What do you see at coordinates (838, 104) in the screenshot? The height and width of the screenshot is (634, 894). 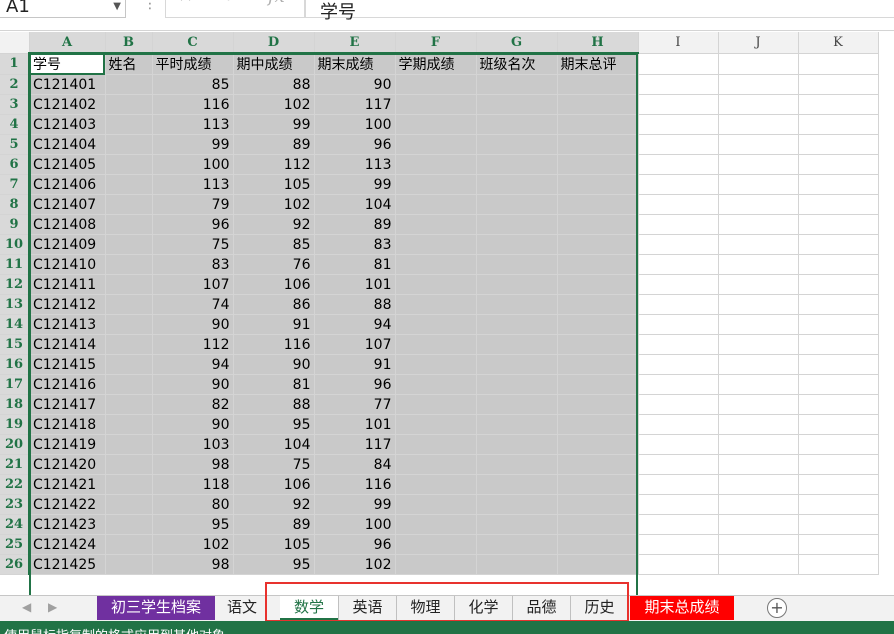 I see `cell-k3` at bounding box center [838, 104].